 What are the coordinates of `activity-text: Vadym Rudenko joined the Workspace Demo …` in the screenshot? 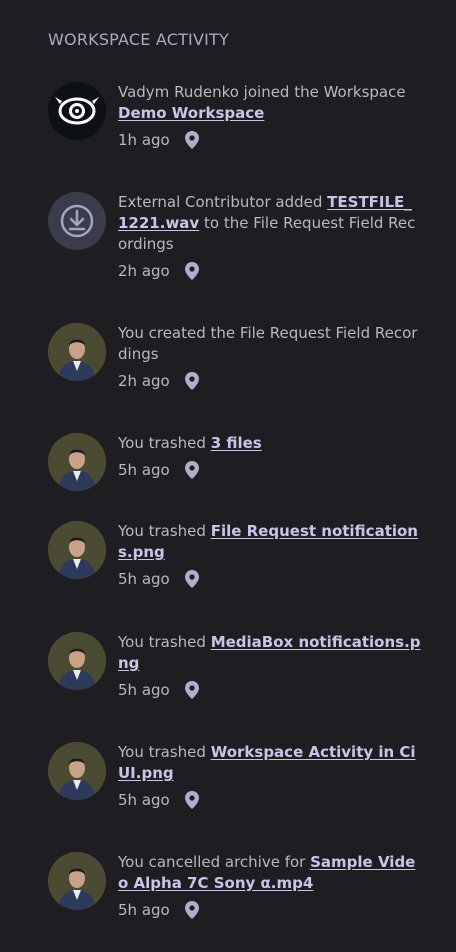 It's located at (262, 102).